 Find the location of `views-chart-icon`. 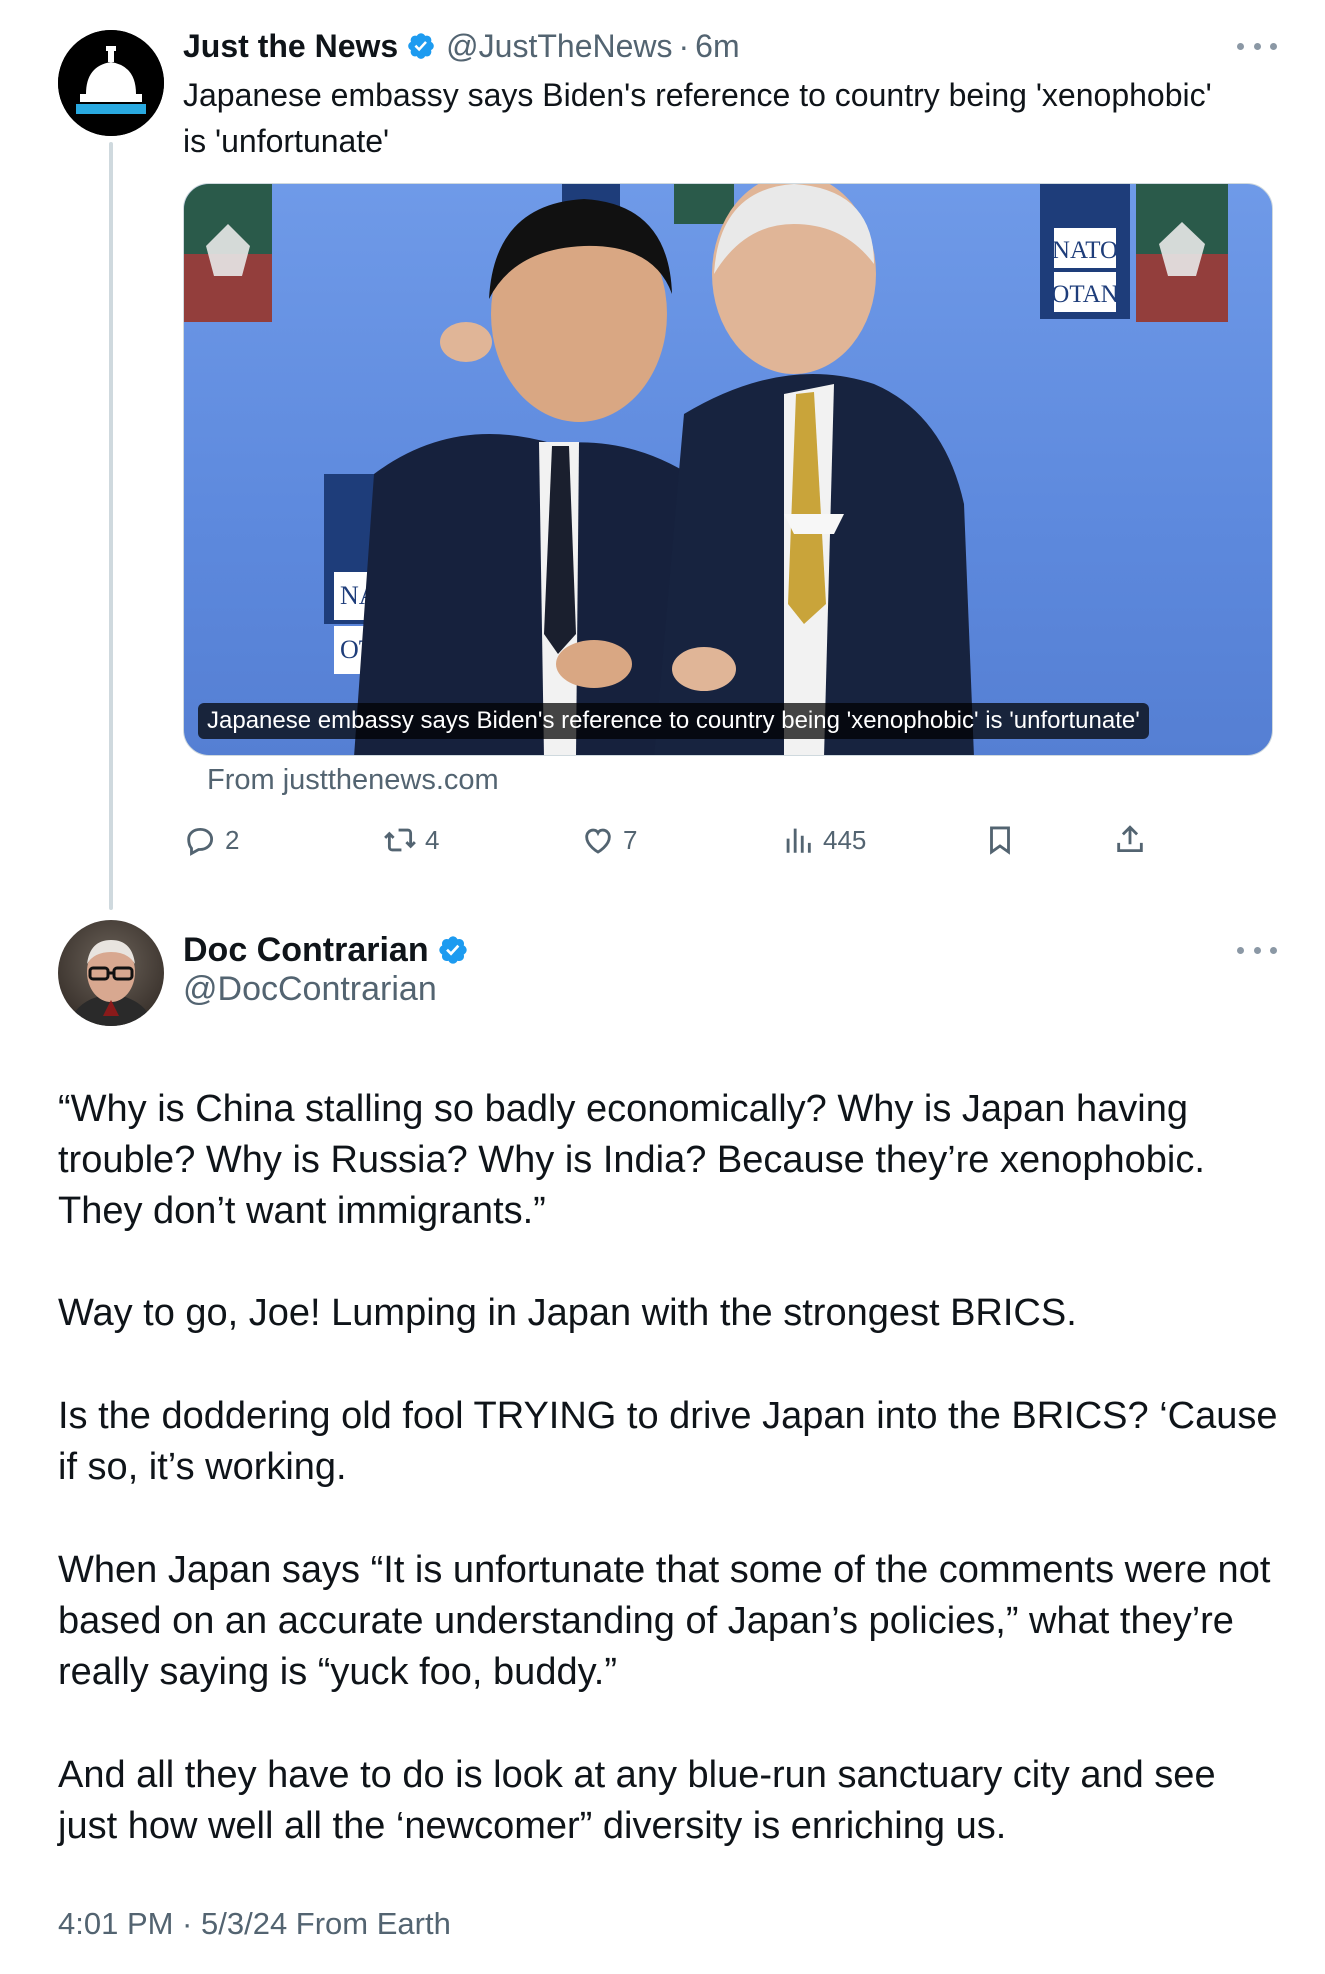

views-chart-icon is located at coordinates (798, 840).